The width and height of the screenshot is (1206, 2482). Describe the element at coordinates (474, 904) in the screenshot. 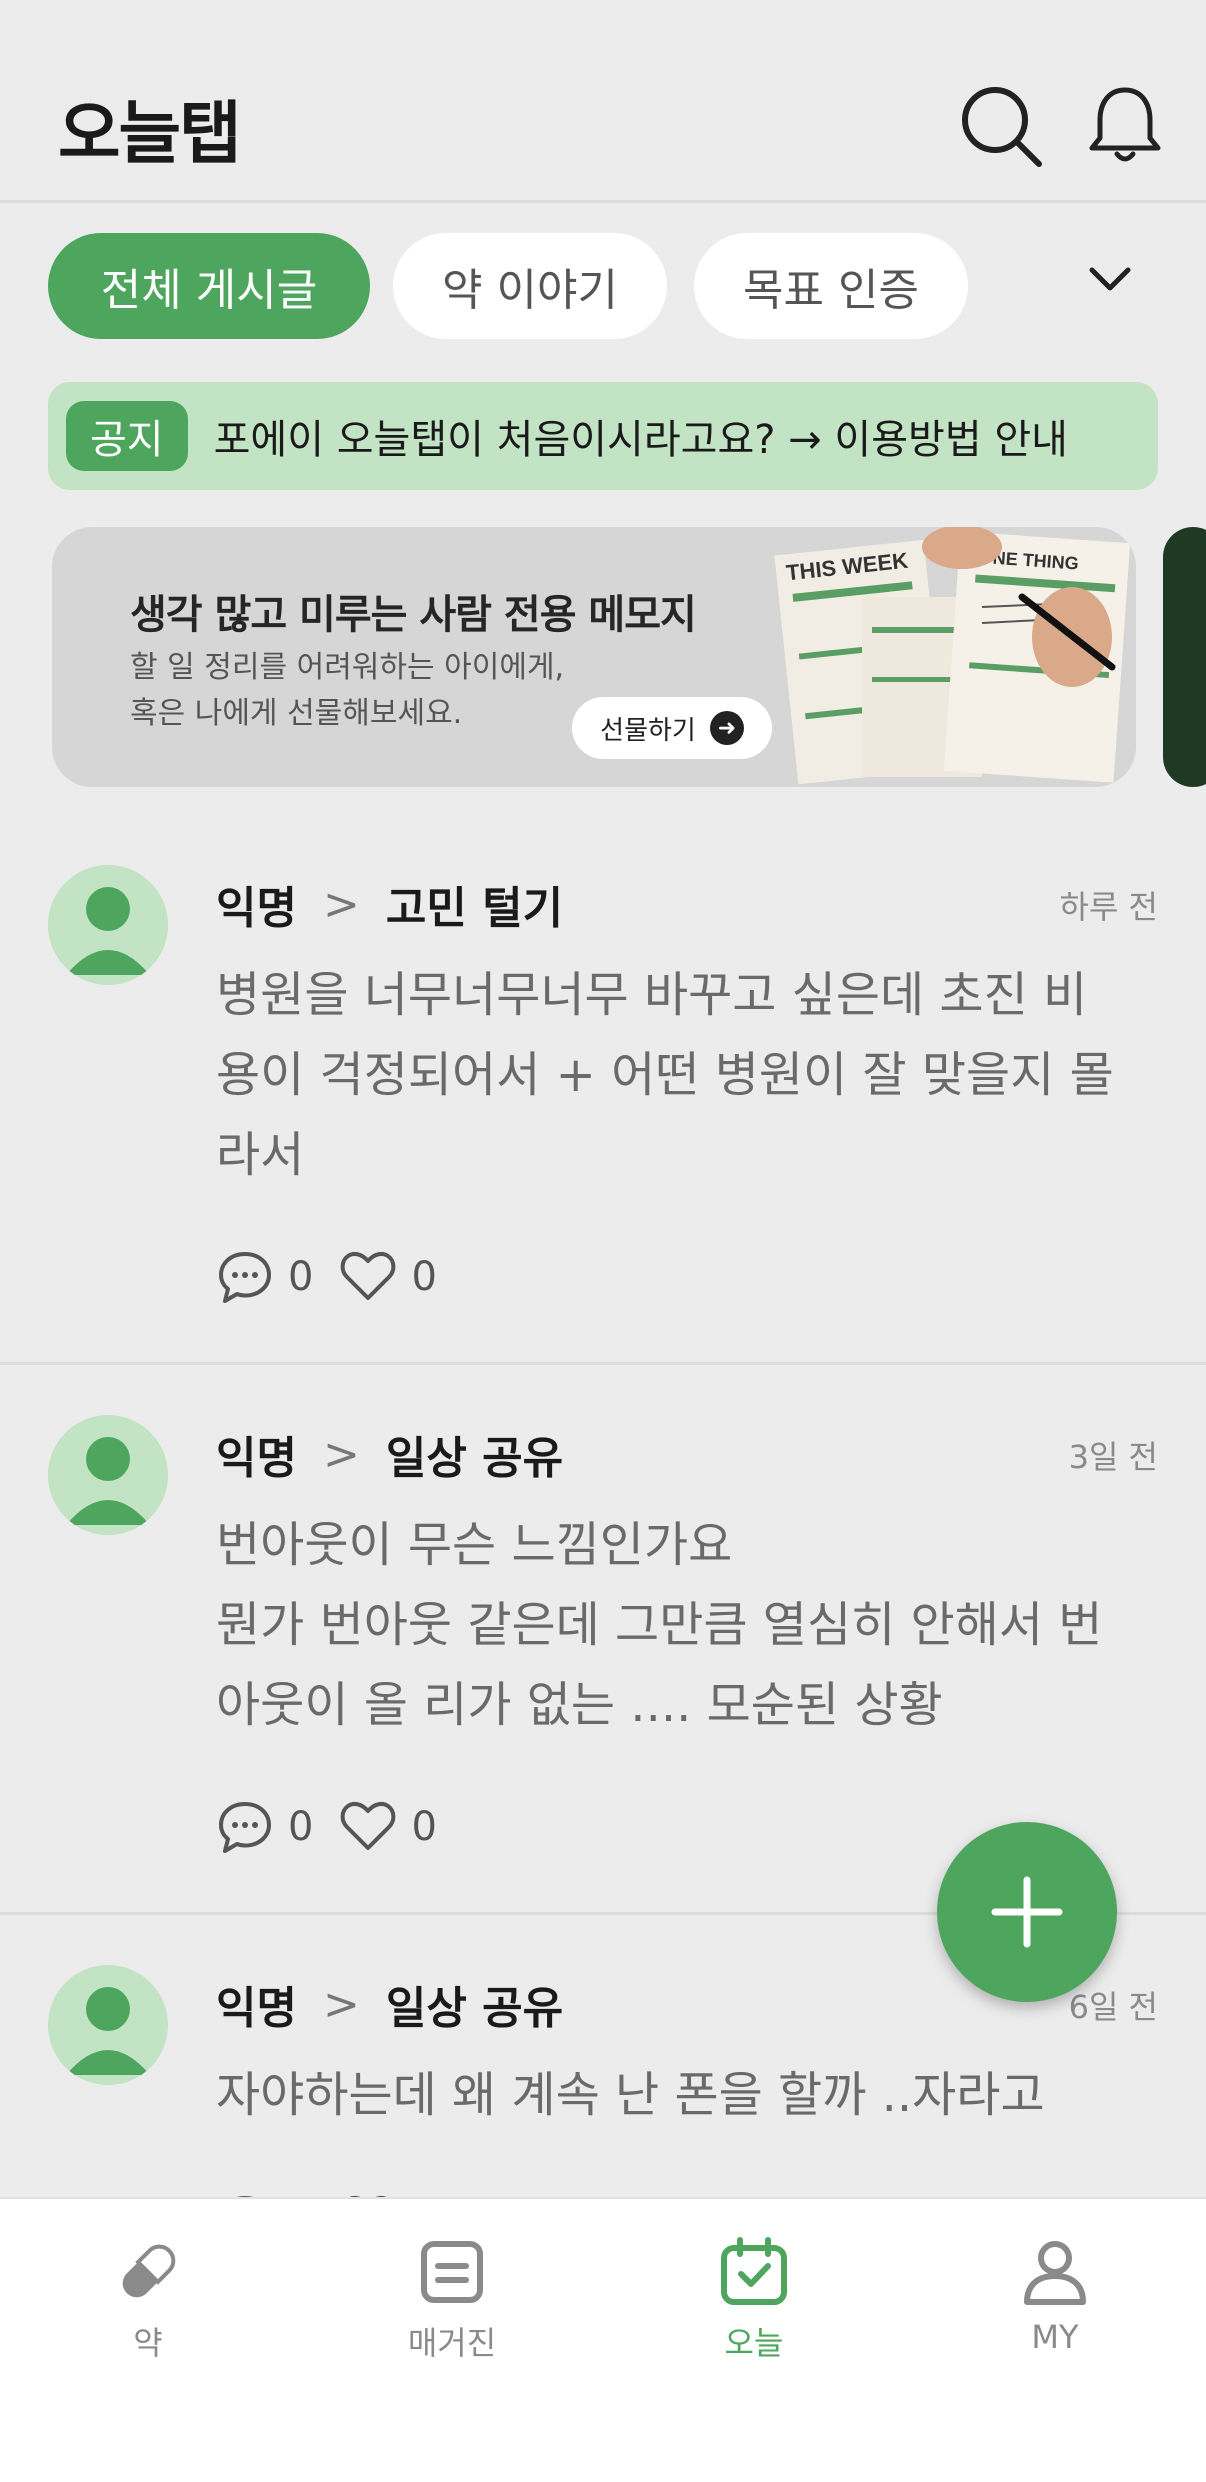

I see `post-category: 고민 털기` at that location.